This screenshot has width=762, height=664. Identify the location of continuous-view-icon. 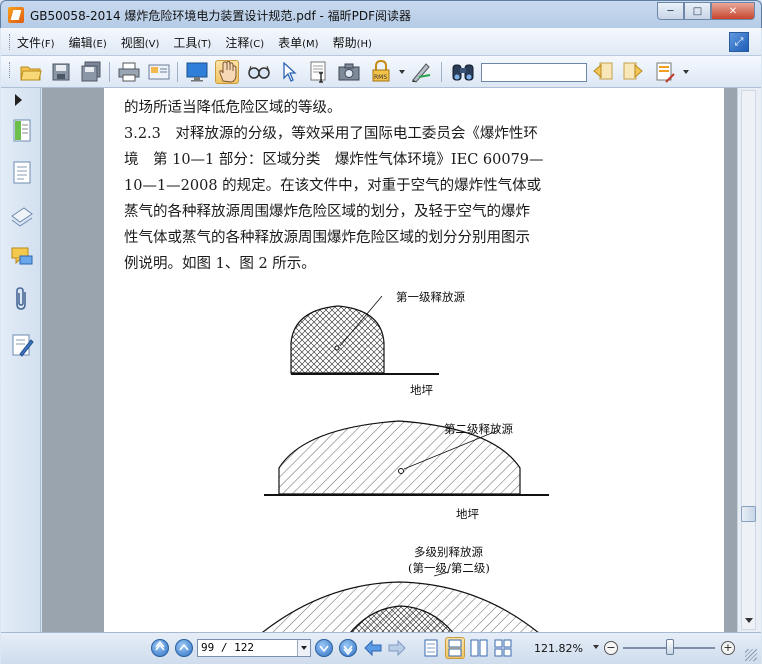
(455, 648).